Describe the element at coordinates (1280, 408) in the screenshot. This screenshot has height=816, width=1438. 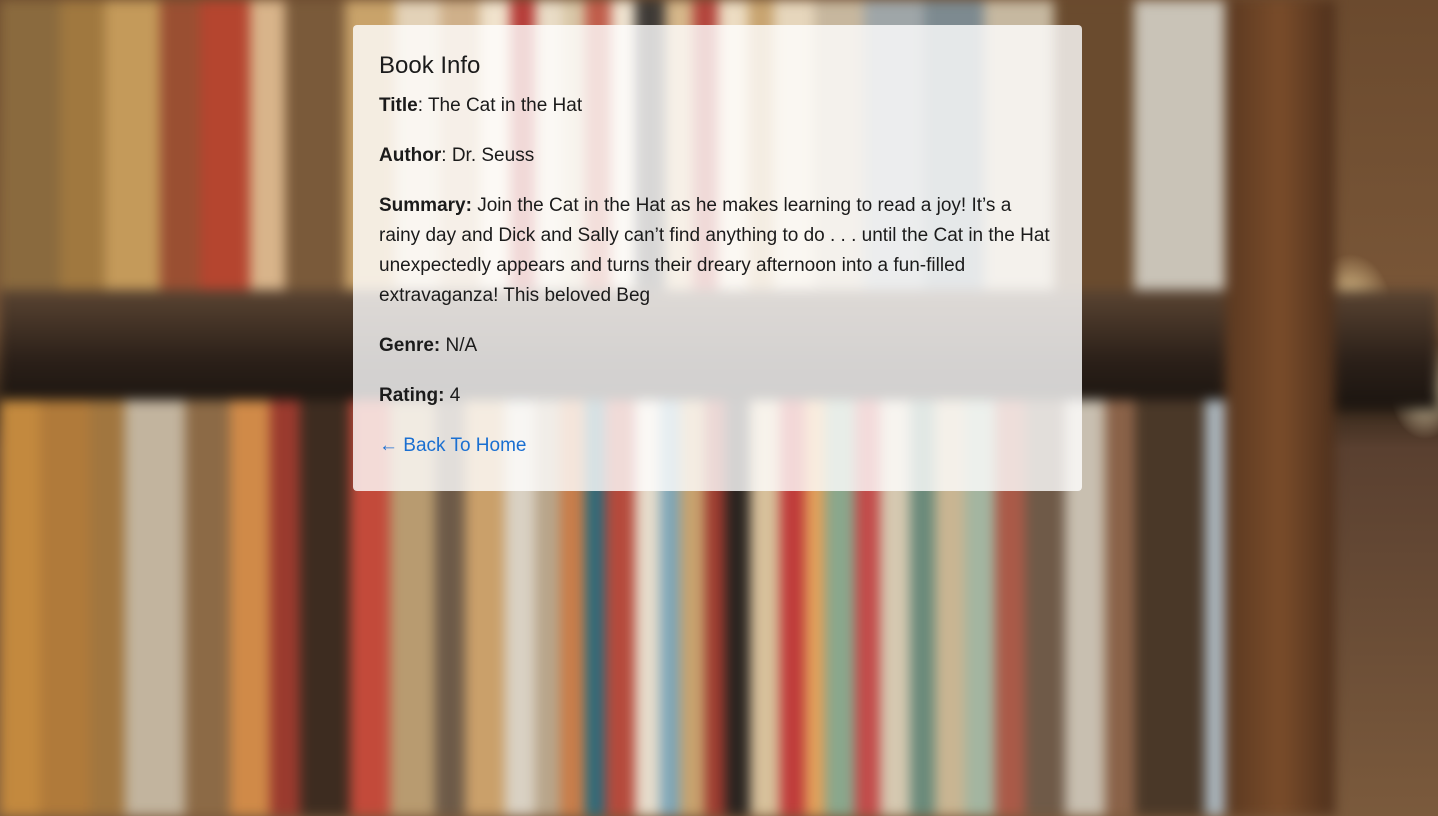
I see `wooden-shelf-frame` at that location.